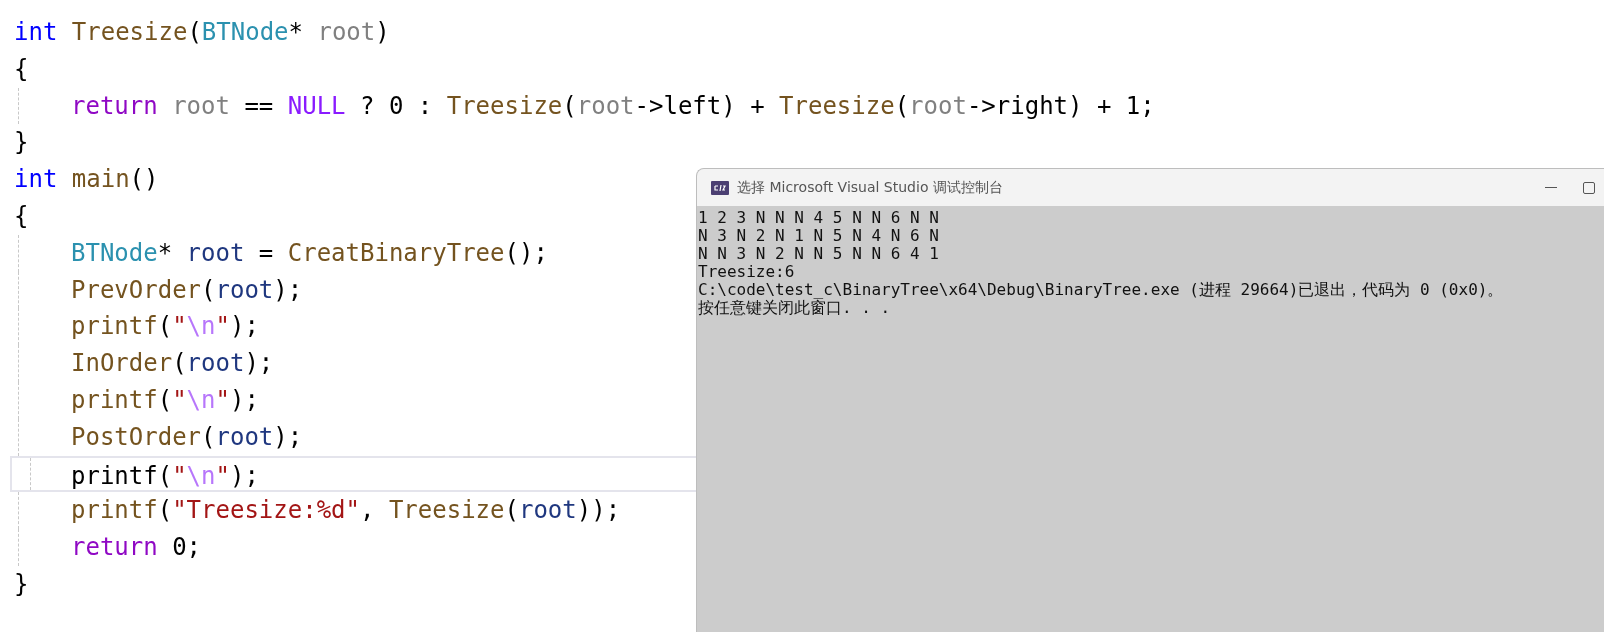 Image resolution: width=1604 pixels, height=632 pixels. What do you see at coordinates (870, 187) in the screenshot?
I see `window-title: 选择 Microsoft Visual Studio 调试控制台` at bounding box center [870, 187].